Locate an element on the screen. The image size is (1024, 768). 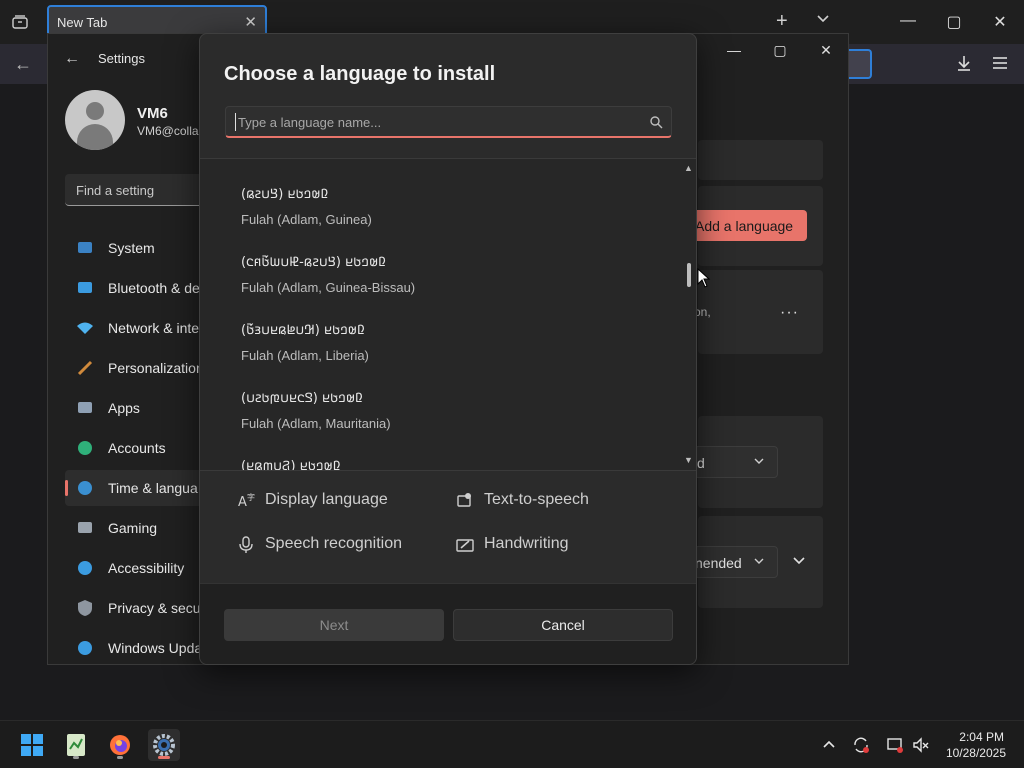
update-icon is located at coordinates (85, 648).